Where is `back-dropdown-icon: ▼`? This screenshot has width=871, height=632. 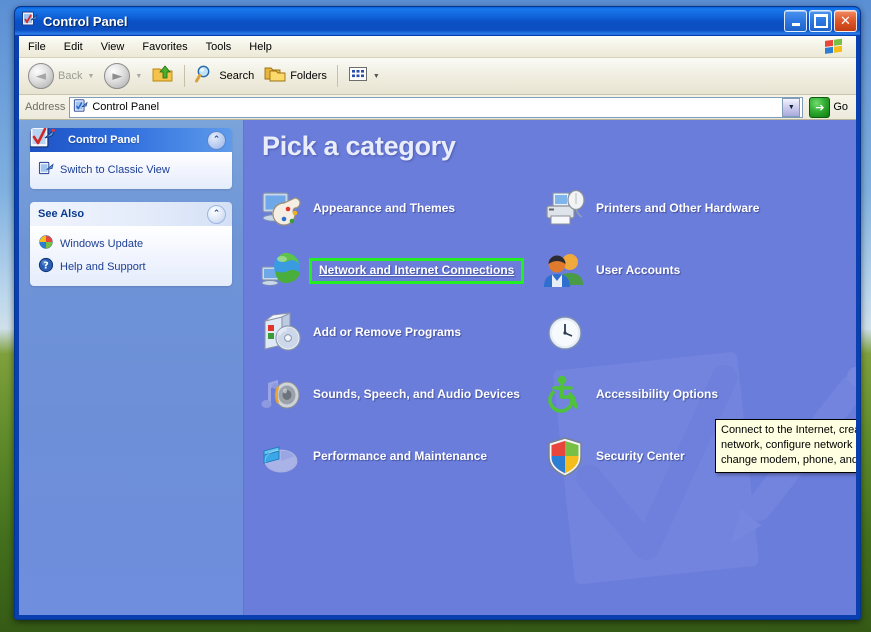
back-dropdown-icon: ▼ is located at coordinates (90, 76).